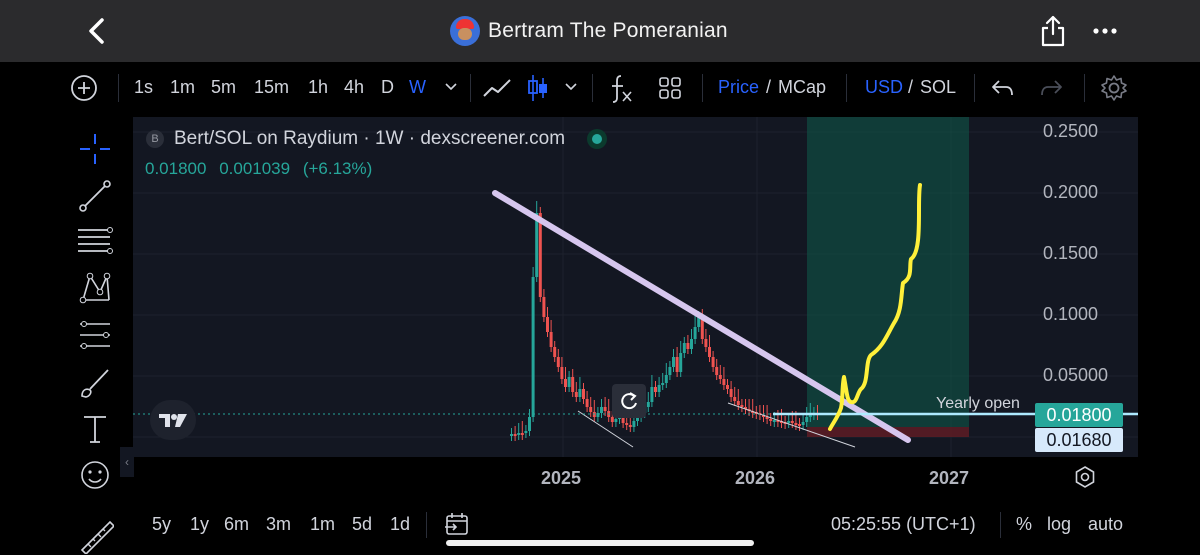 The height and width of the screenshot is (555, 1200). What do you see at coordinates (337, 168) in the screenshot?
I see `change-pct: (+6.13%)` at bounding box center [337, 168].